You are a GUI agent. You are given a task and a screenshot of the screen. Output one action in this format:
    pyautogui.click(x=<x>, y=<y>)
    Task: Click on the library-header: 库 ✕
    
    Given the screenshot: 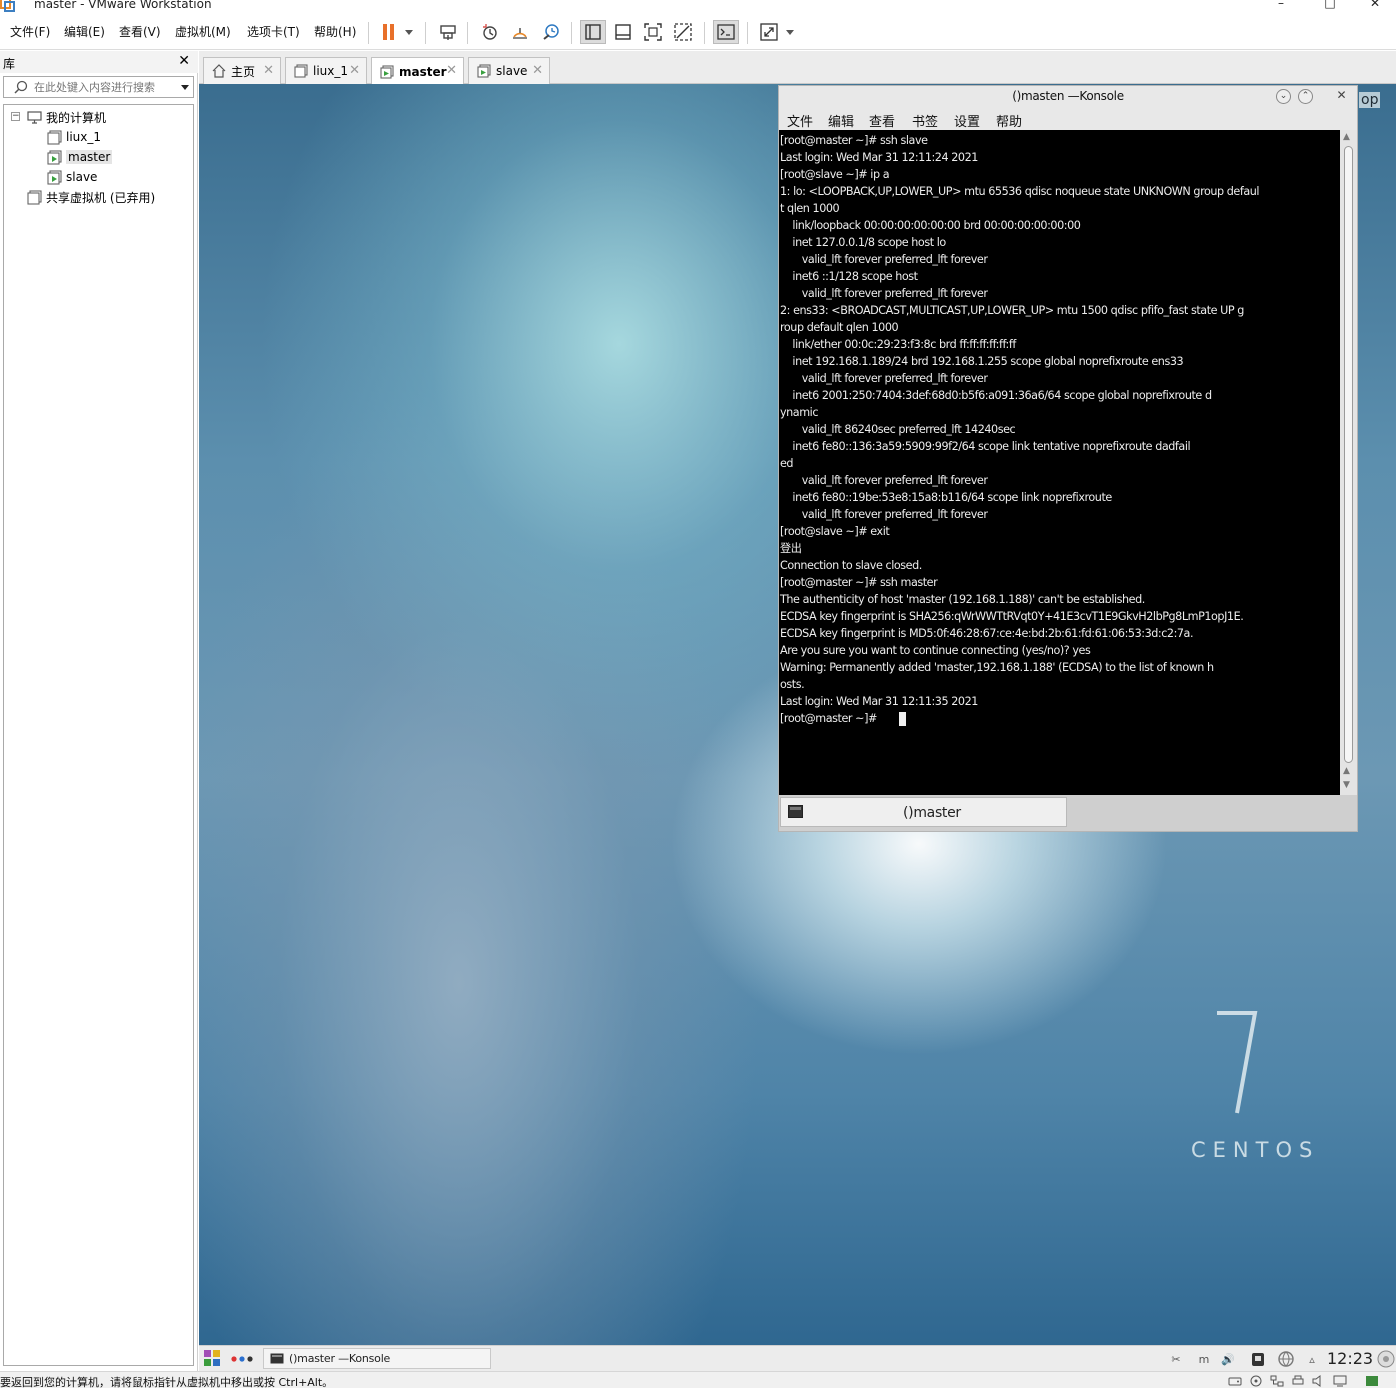 What is the action you would take?
    pyautogui.click(x=99, y=62)
    